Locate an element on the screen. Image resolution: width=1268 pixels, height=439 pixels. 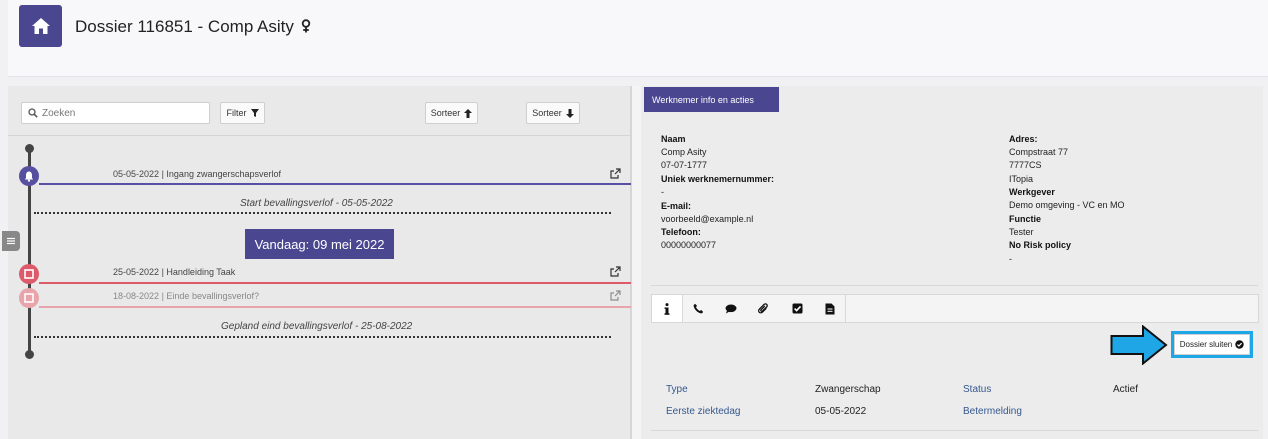
pointer-arrow-icon is located at coordinates (1139, 345).